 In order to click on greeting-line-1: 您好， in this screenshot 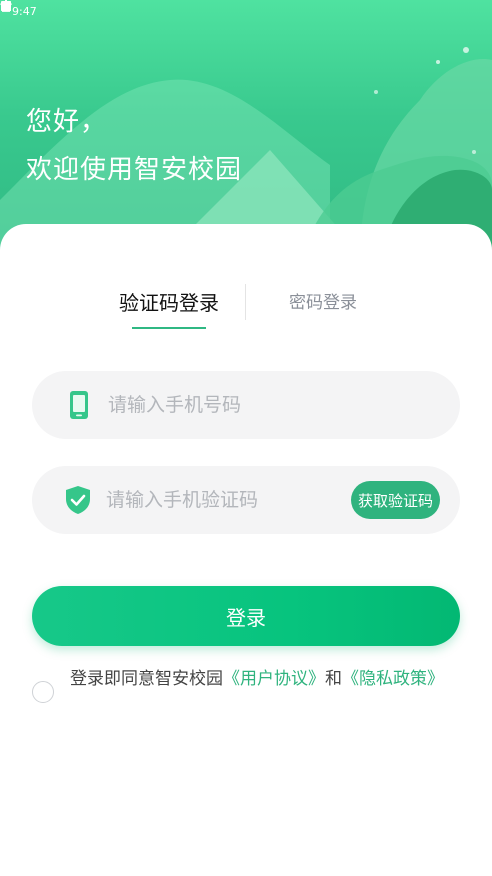, I will do `click(67, 122)`.